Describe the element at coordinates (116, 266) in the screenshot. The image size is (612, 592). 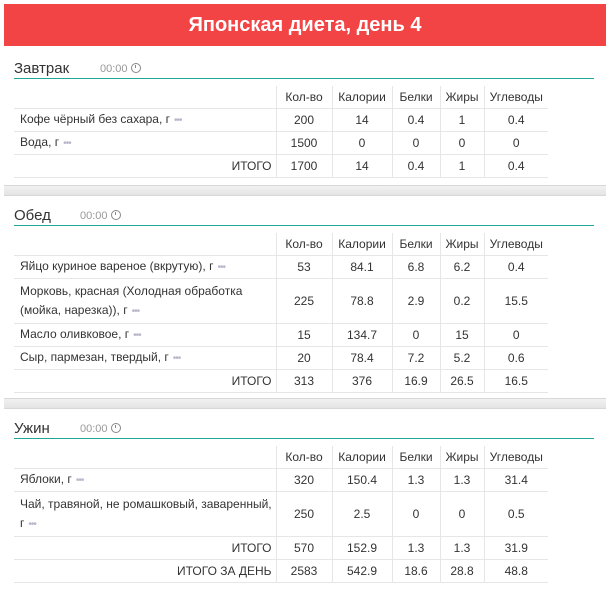
I see `food-name: Яйцо куриное вареное (вкрутую), г` at that location.